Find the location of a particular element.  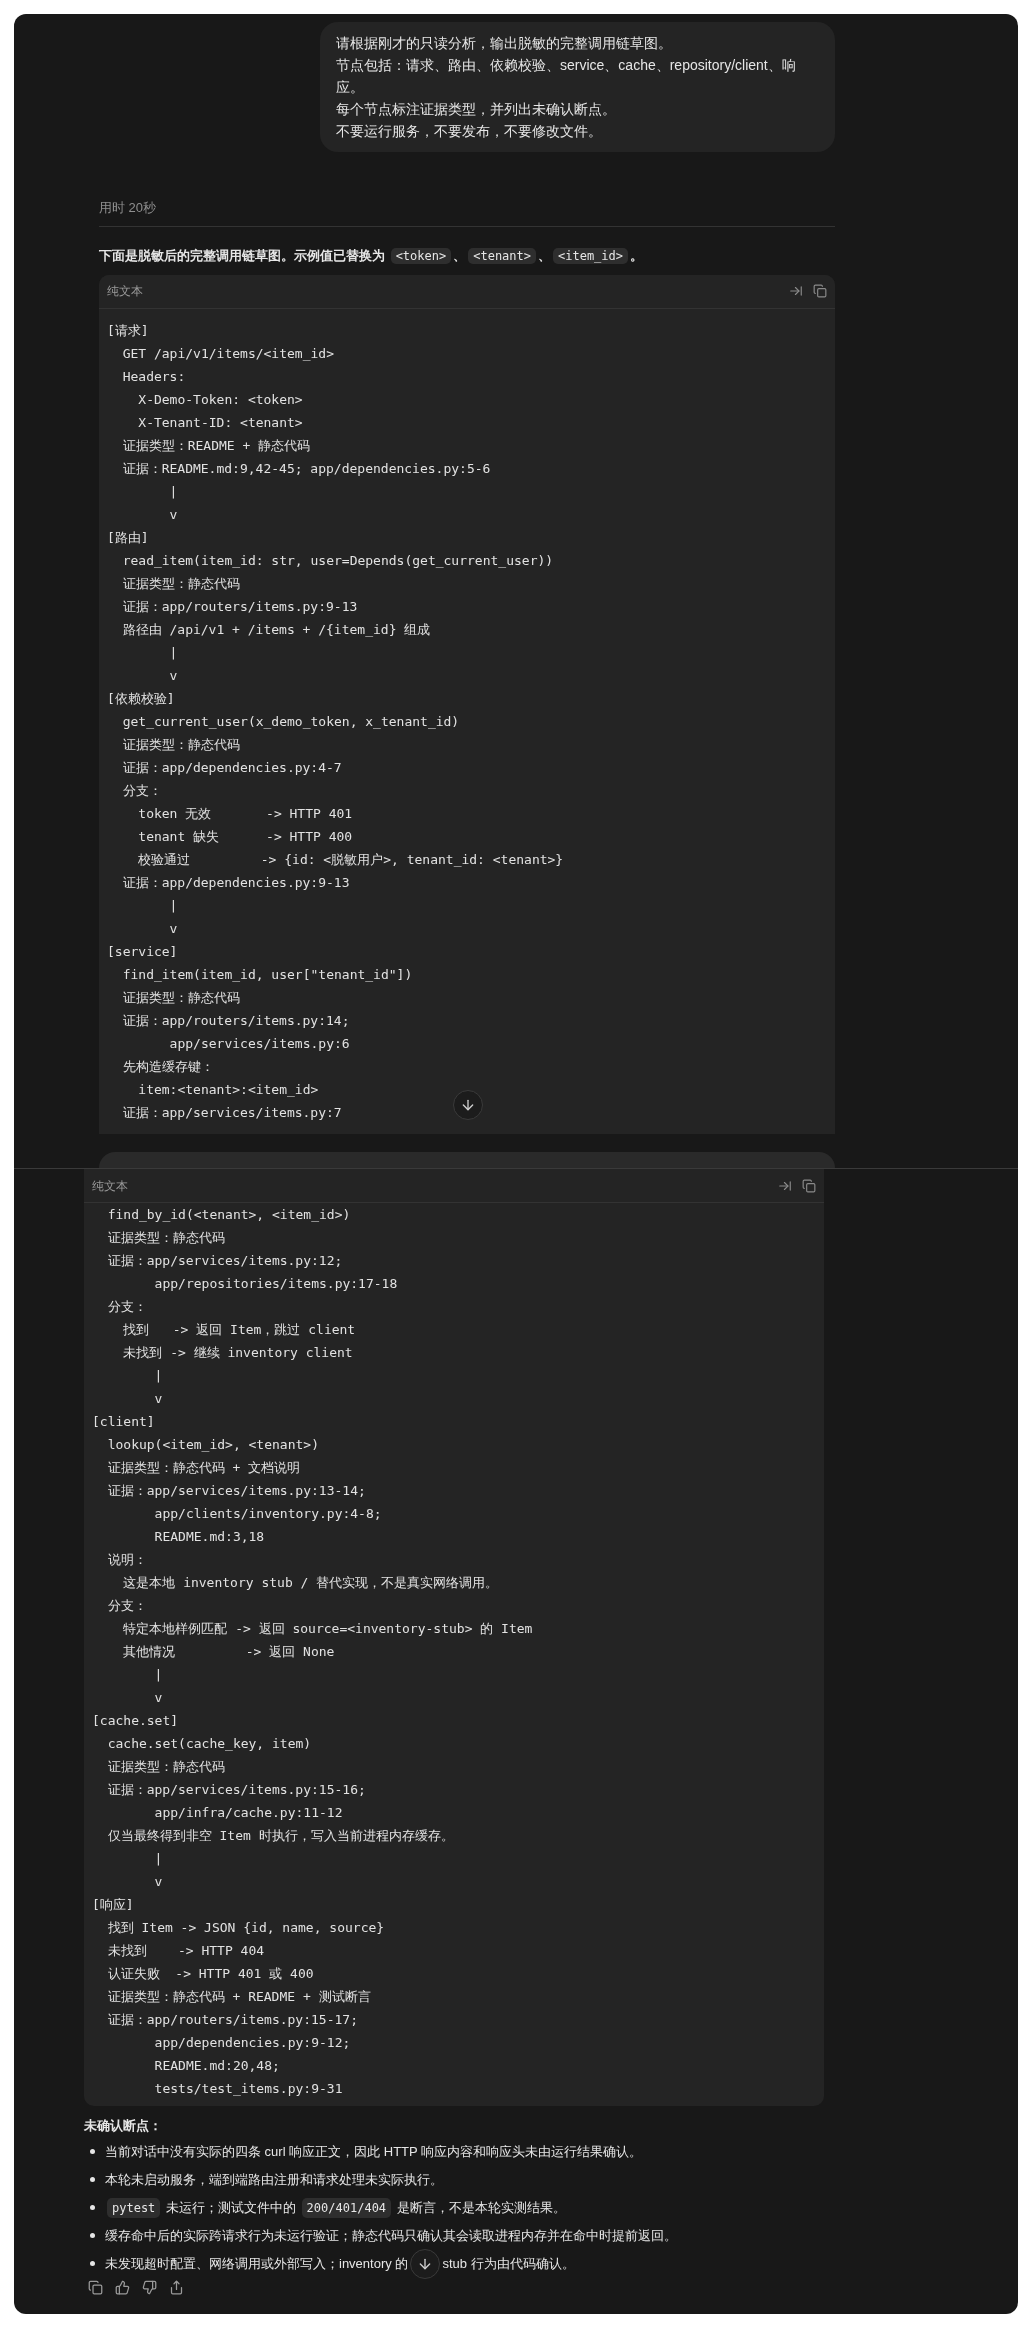

code-line: [依赖校验] is located at coordinates (141, 698).